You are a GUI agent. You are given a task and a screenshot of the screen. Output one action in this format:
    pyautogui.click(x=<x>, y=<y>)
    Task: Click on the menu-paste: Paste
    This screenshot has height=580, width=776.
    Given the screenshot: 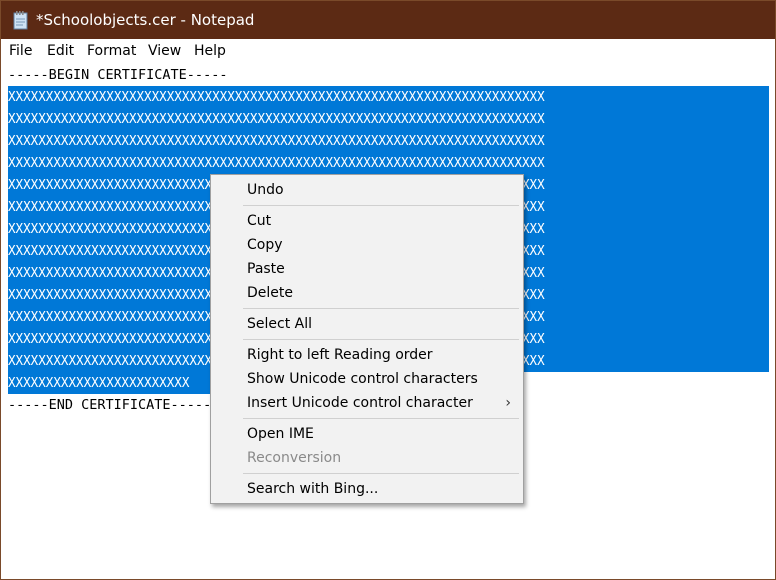 What is the action you would take?
    pyautogui.click(x=367, y=269)
    